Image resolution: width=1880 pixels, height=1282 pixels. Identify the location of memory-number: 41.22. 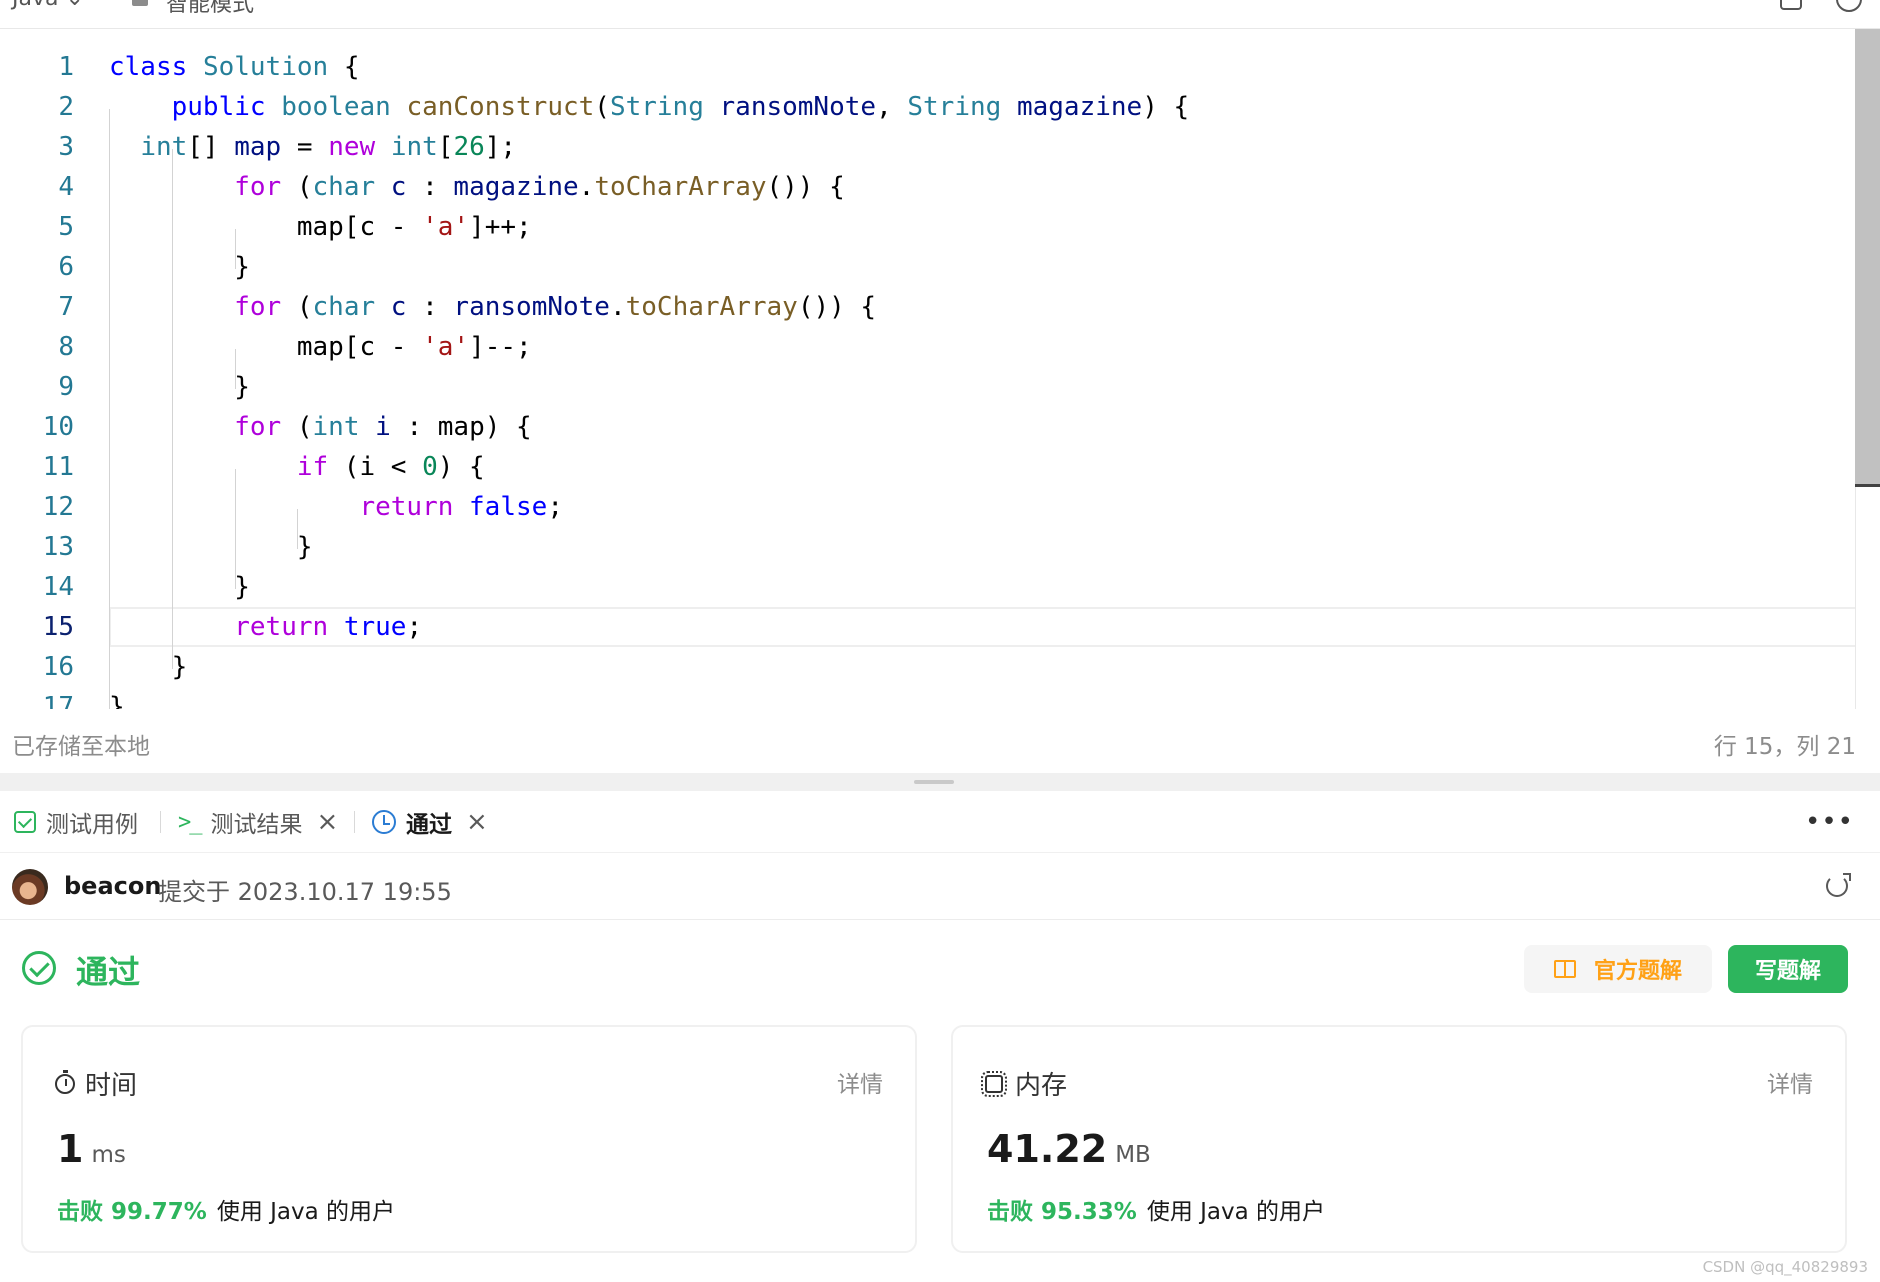
(1047, 1149).